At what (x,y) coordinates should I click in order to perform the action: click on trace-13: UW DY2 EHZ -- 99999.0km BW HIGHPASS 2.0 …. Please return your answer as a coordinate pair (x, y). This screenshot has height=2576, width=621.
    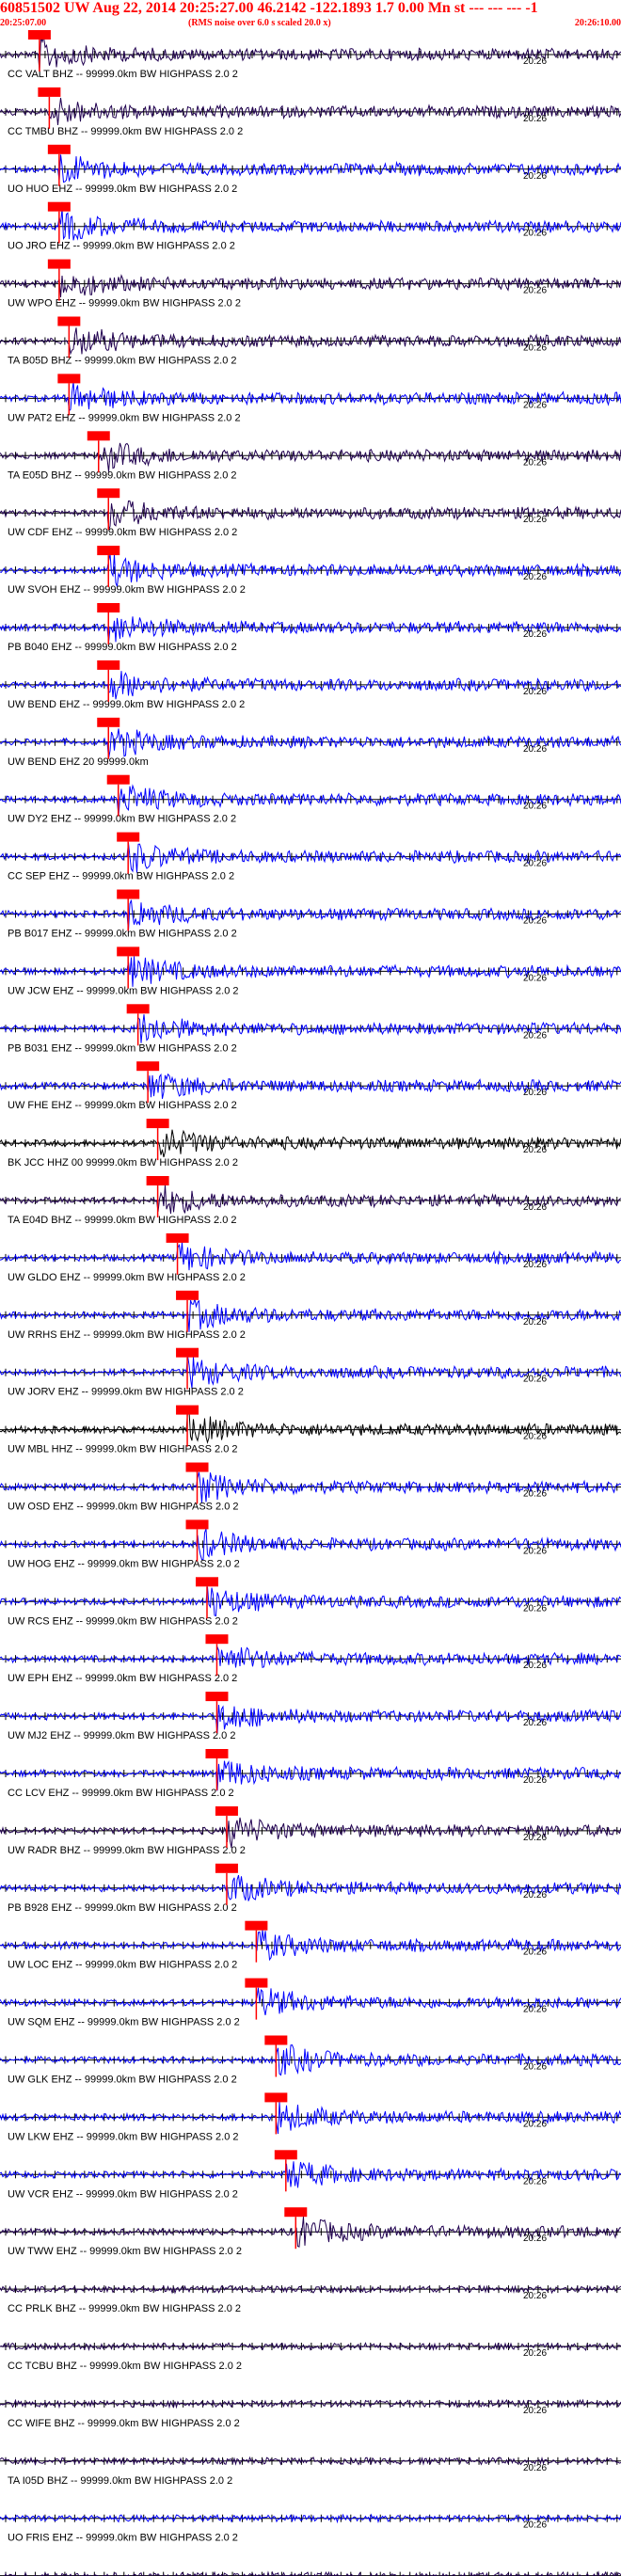
    Looking at the image, I should click on (310, 800).